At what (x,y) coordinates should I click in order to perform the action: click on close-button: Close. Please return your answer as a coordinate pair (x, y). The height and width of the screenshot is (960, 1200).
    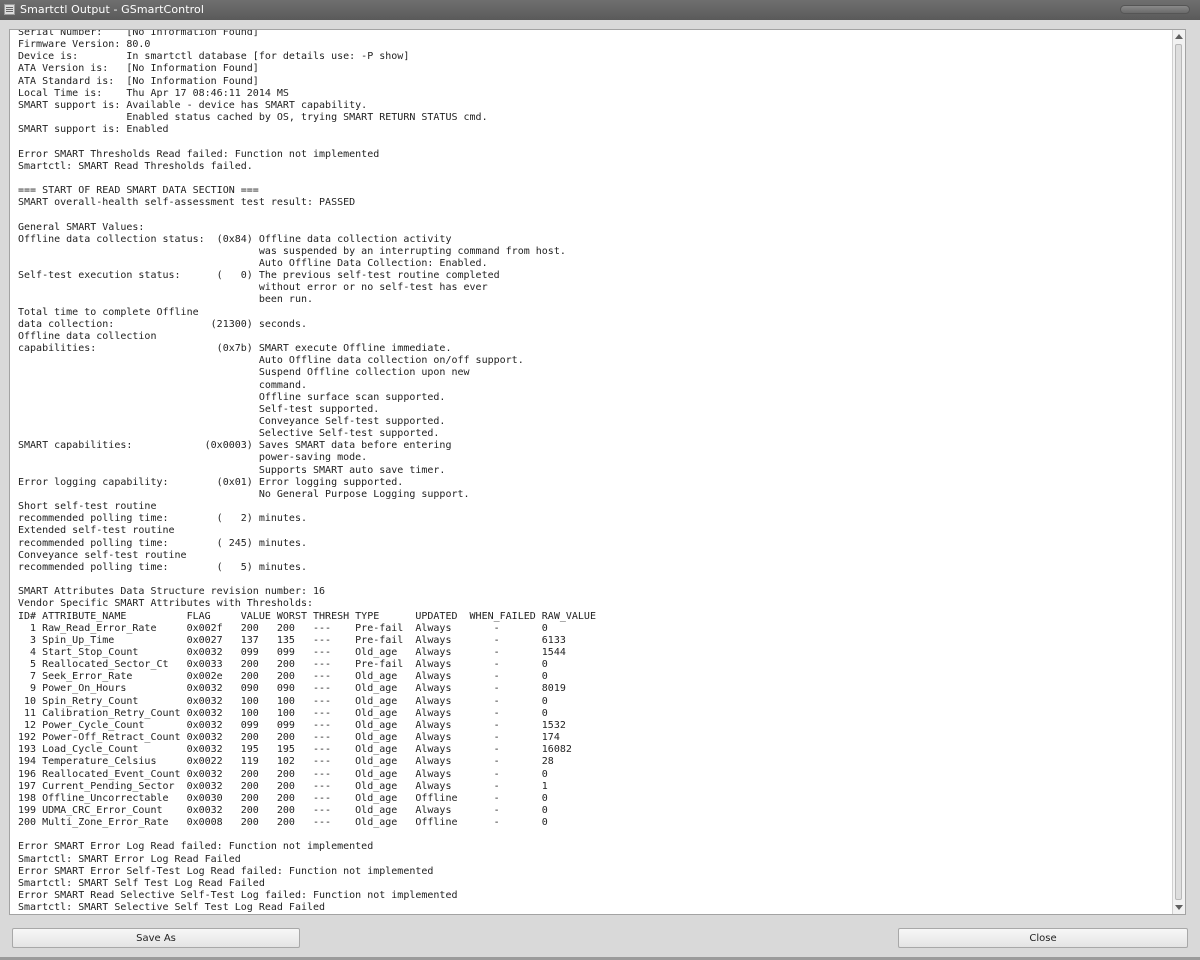
    Looking at the image, I should click on (1043, 938).